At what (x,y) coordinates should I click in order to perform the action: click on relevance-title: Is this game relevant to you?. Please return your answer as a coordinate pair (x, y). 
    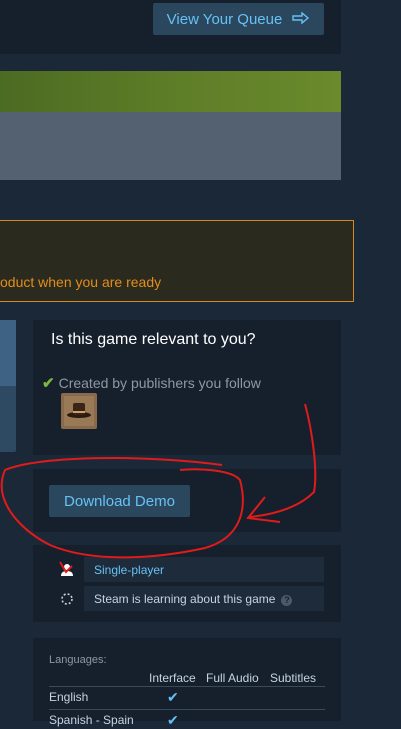
    Looking at the image, I should click on (153, 339).